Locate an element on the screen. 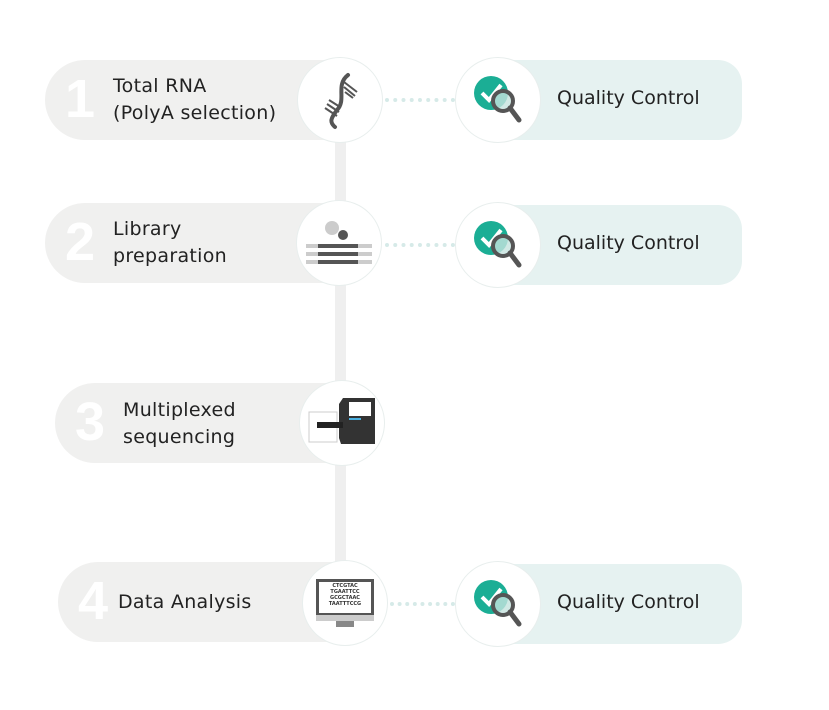 The height and width of the screenshot is (710, 829). step-number: 1 is located at coordinates (80, 99).